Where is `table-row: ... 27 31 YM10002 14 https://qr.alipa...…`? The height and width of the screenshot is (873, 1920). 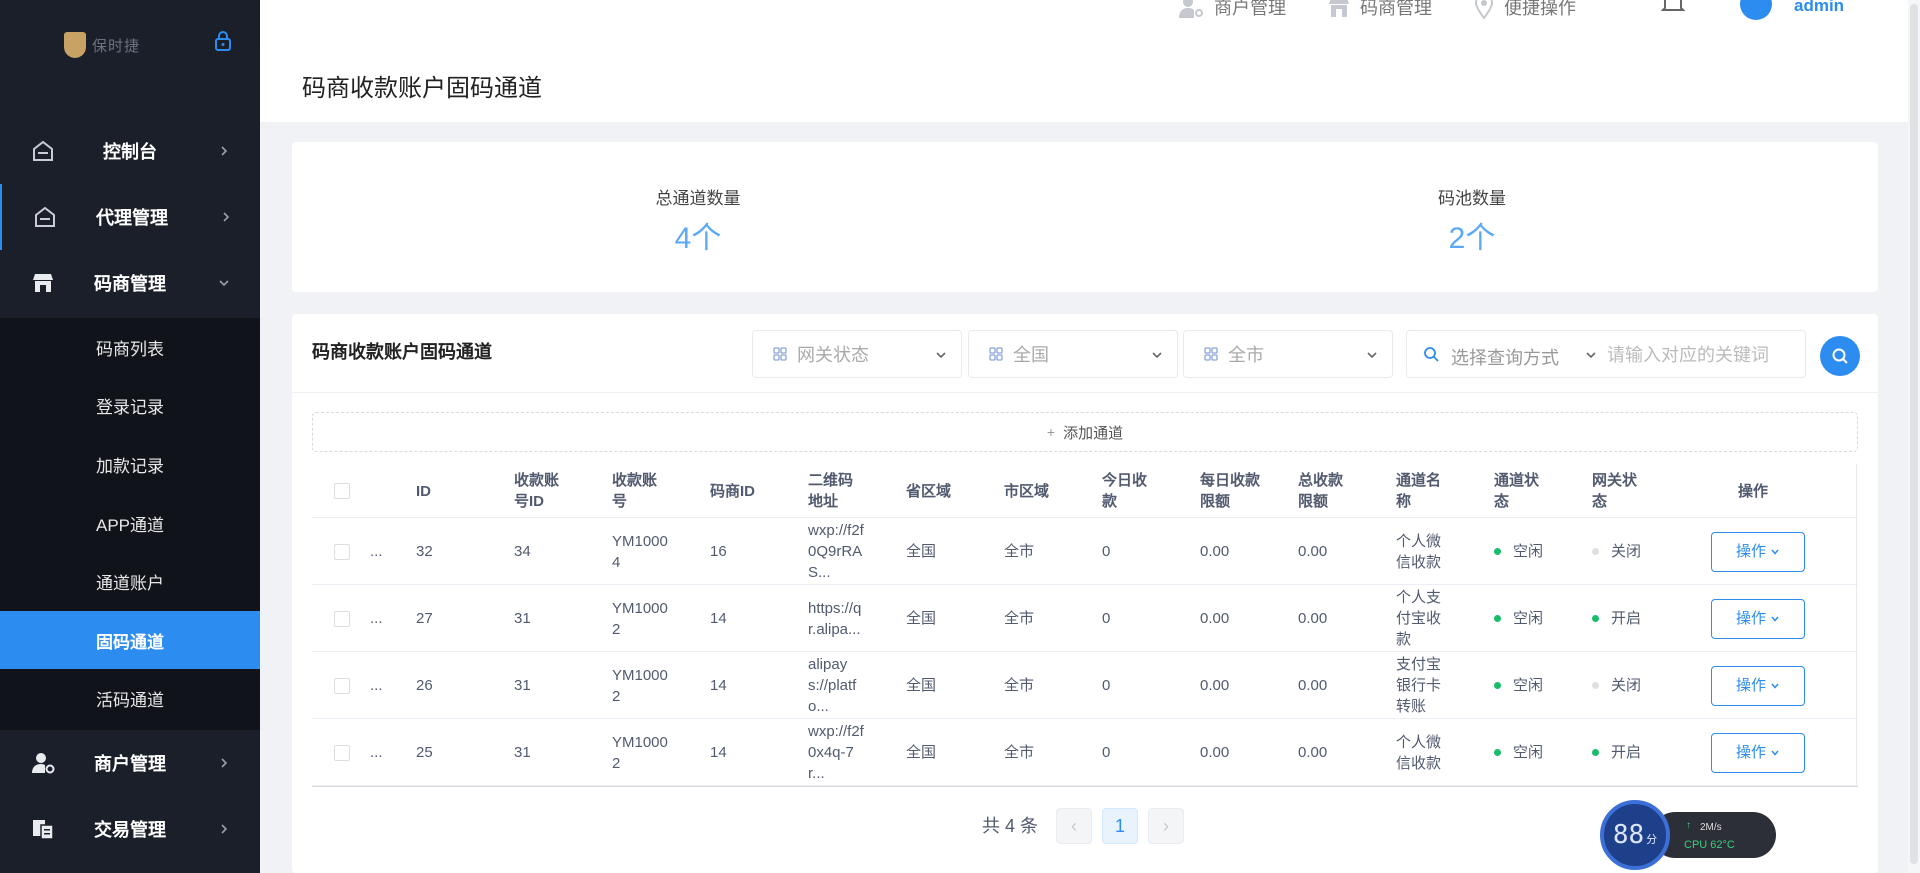 table-row: ... 27 31 YM10002 14 https://qr.alipa...… is located at coordinates (1085, 618).